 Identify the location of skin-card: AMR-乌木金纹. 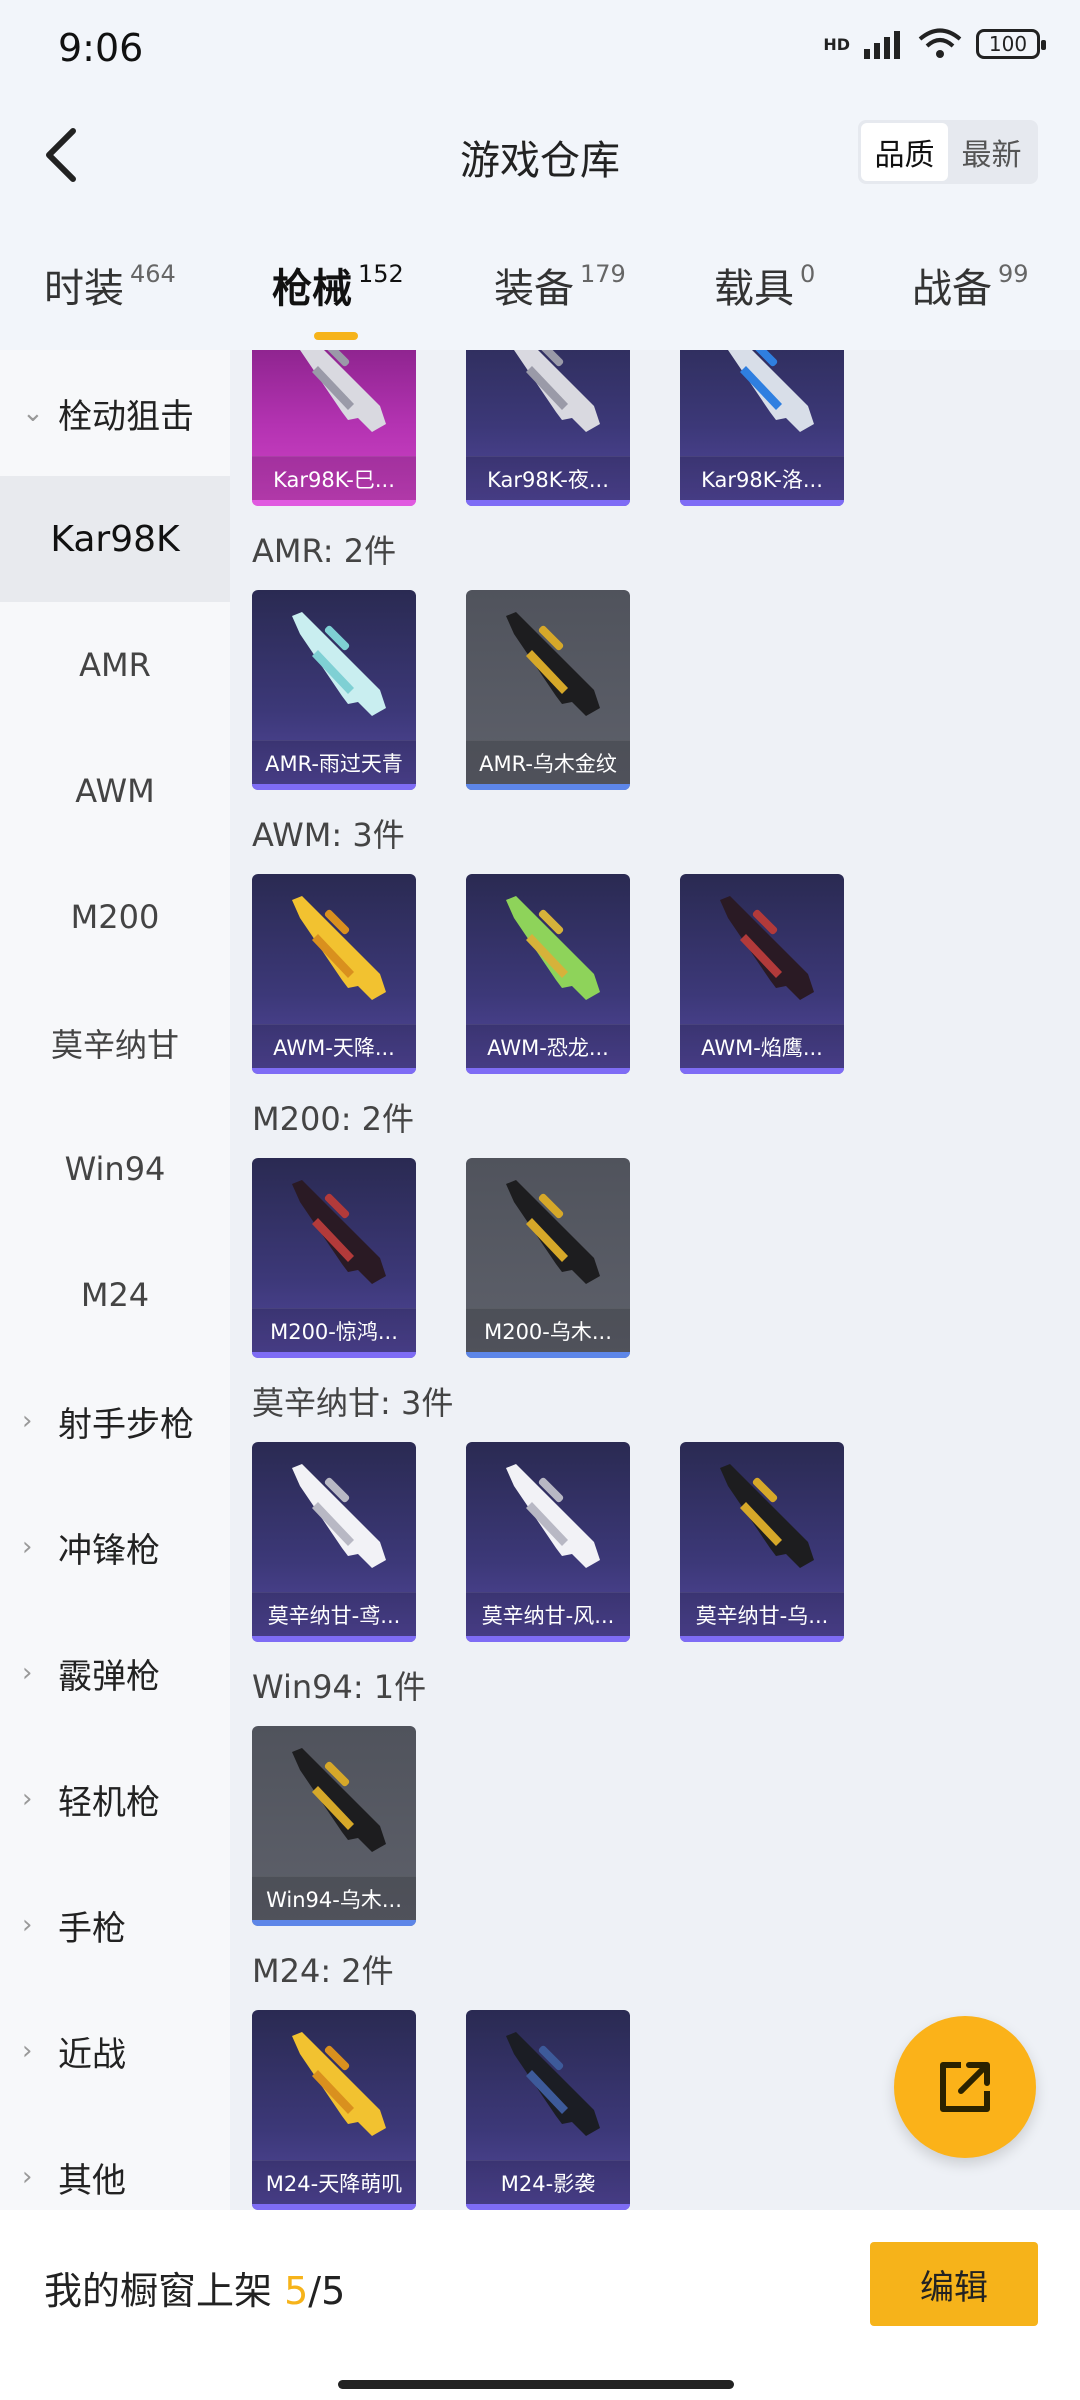
(548, 690).